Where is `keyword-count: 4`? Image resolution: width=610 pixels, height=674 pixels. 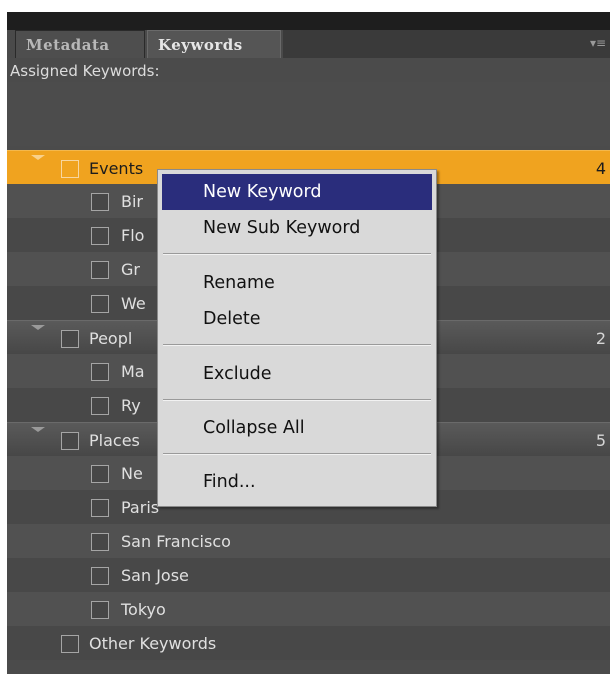 keyword-count: 4 is located at coordinates (600, 168).